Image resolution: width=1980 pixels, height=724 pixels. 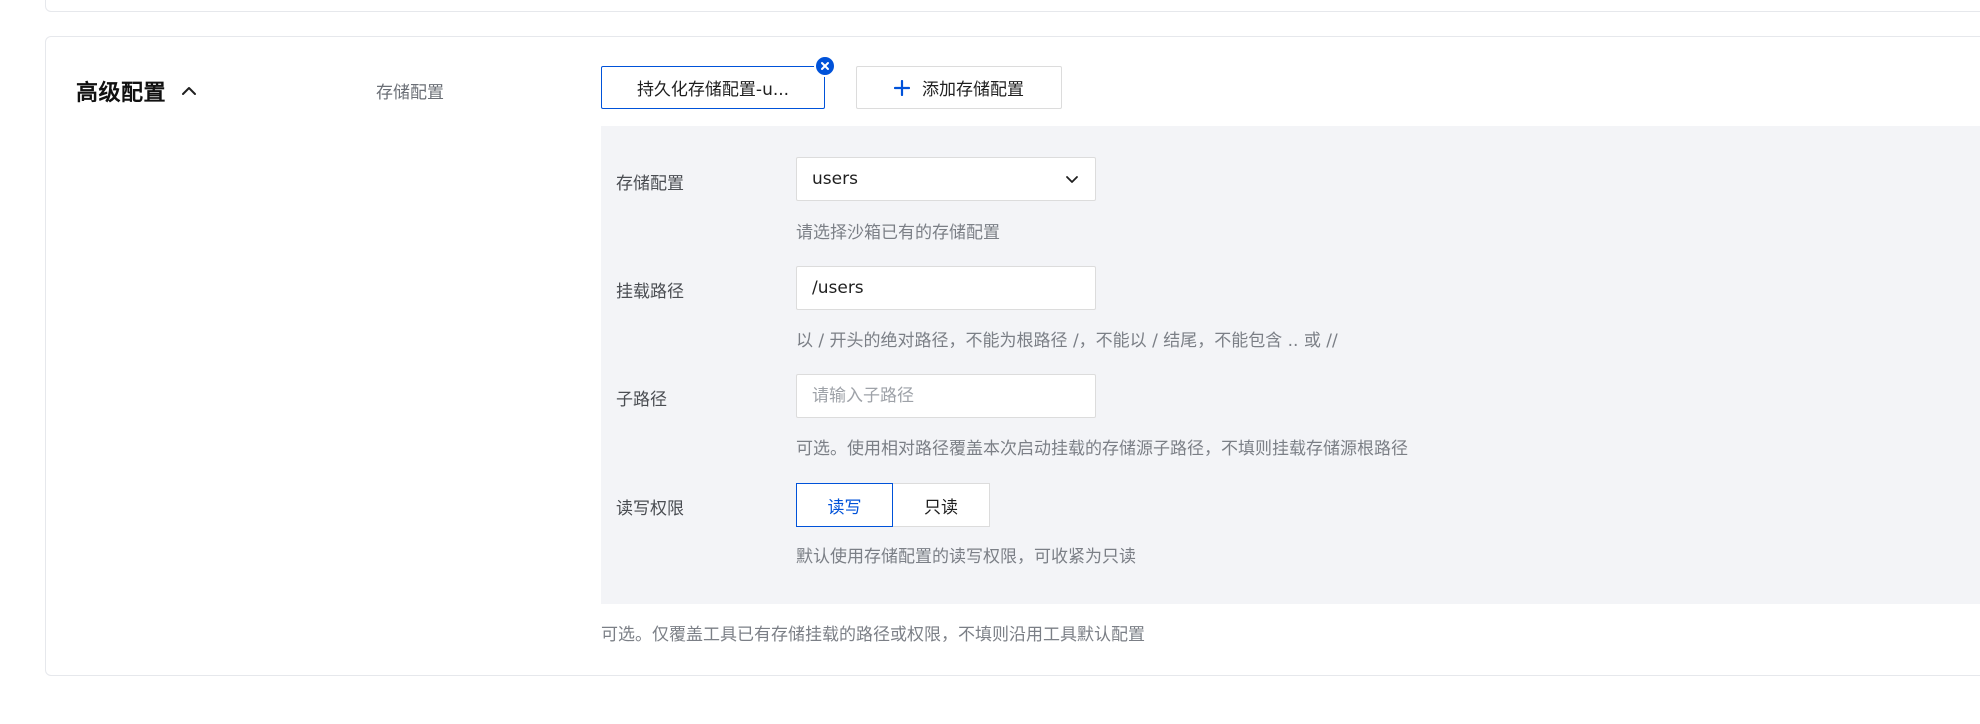 What do you see at coordinates (941, 505) in the screenshot?
I see `permission-read-only-button: 只读` at bounding box center [941, 505].